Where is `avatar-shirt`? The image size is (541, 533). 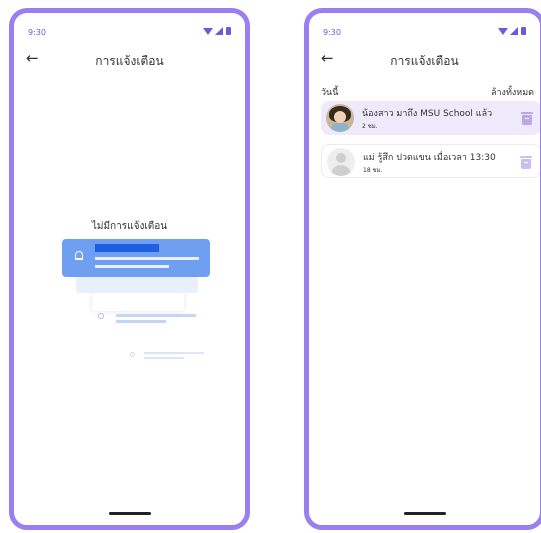 avatar-shirt is located at coordinates (340, 127).